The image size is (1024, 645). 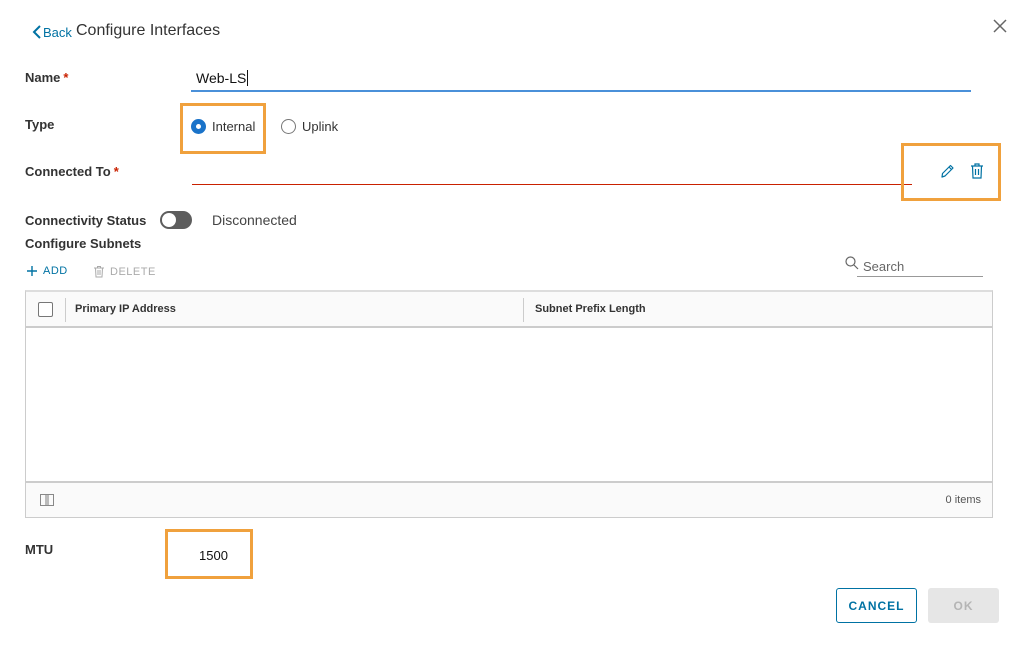 I want to click on name-label-text: Name, so click(x=43, y=77).